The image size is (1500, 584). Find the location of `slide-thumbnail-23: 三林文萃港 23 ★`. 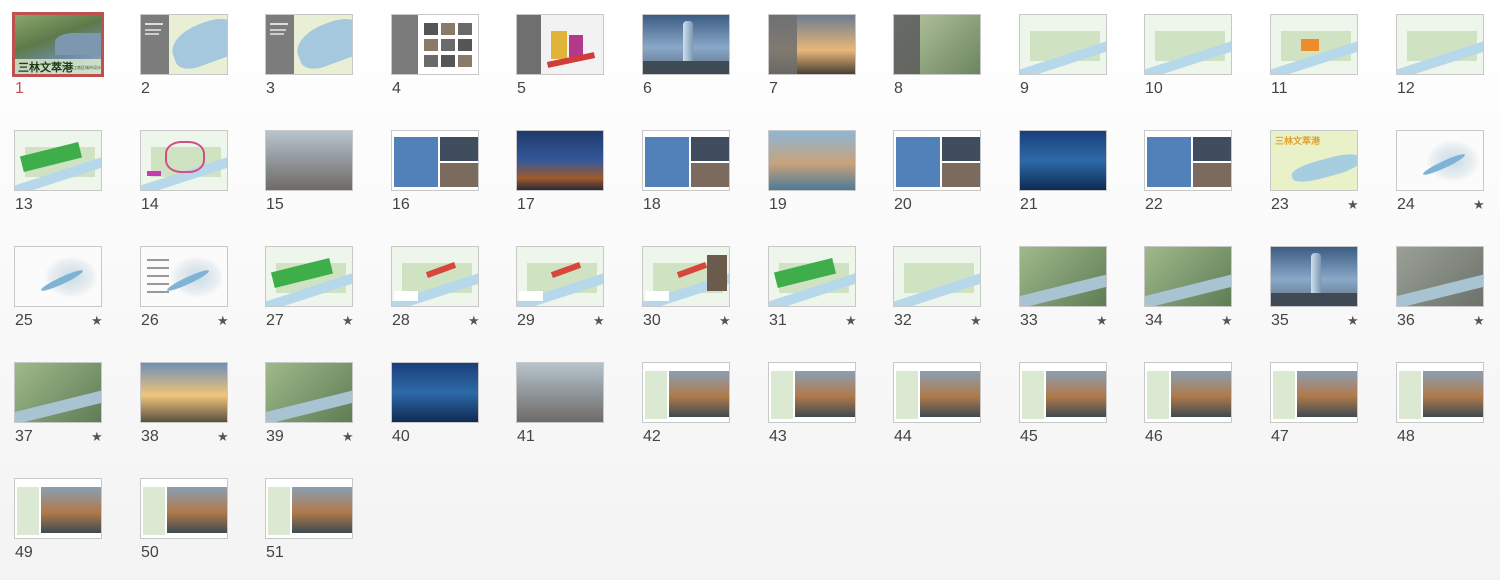

slide-thumbnail-23: 三林文萃港 23 ★ is located at coordinates (1320, 183).